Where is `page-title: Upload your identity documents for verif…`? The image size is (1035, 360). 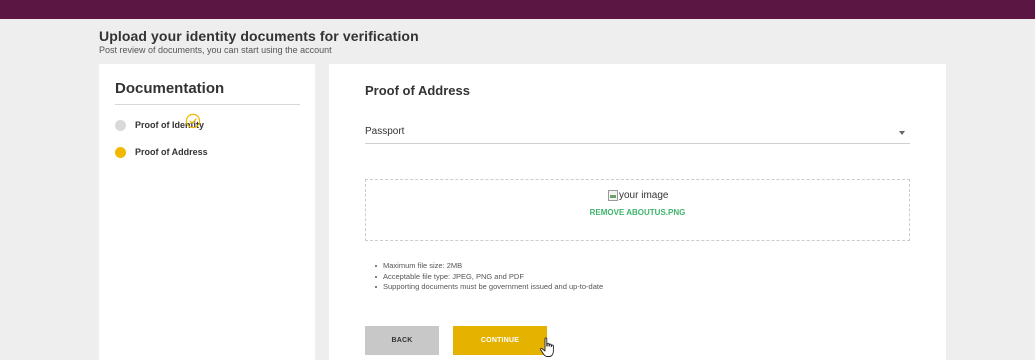 page-title: Upload your identity documents for verif… is located at coordinates (259, 36).